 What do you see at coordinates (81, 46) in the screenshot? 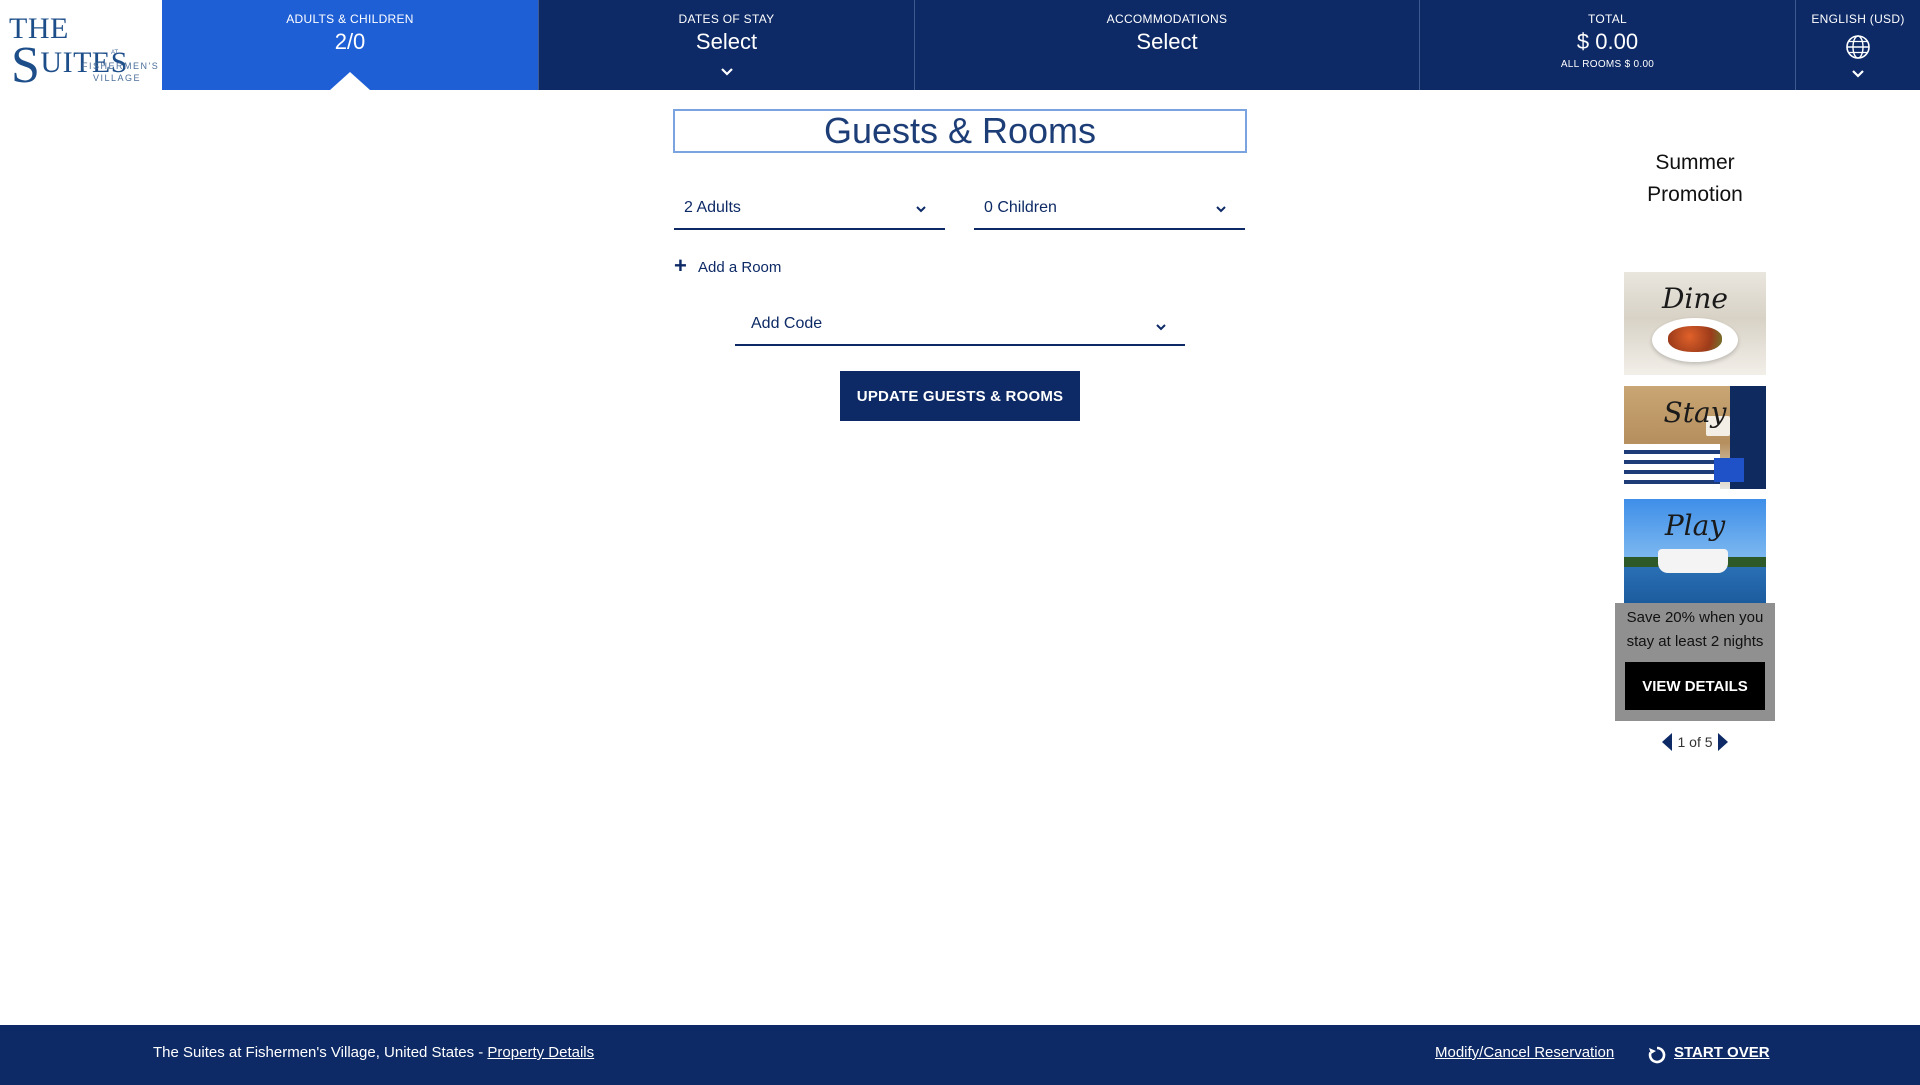
I see `hotel-logo: THE SUITES AT FISHERMEN'S VILLAGE` at bounding box center [81, 46].